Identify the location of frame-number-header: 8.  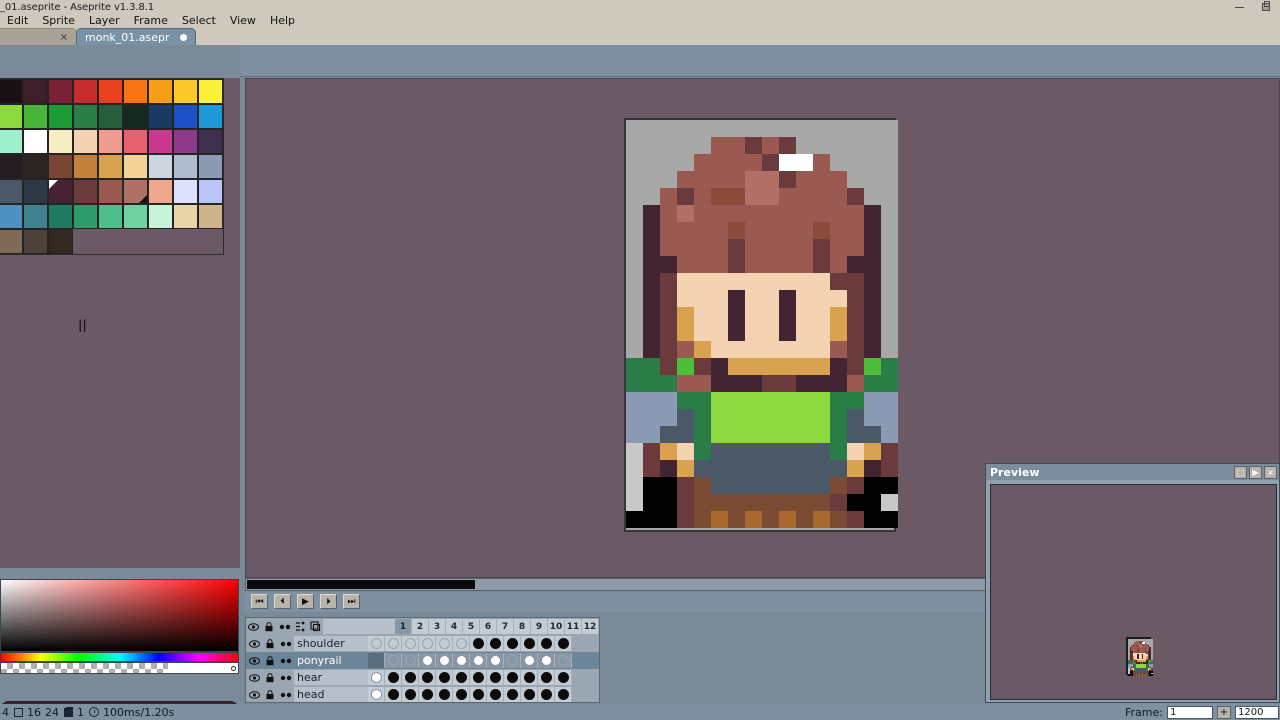
(523, 626).